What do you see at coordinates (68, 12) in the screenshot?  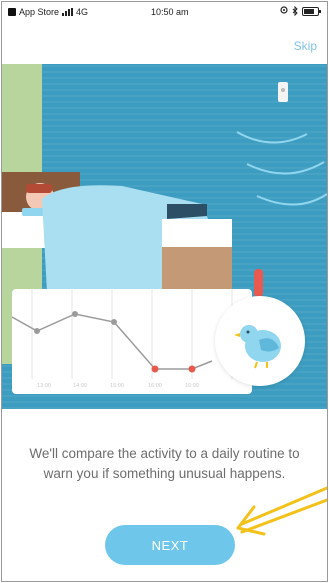 I see `signal-icon` at bounding box center [68, 12].